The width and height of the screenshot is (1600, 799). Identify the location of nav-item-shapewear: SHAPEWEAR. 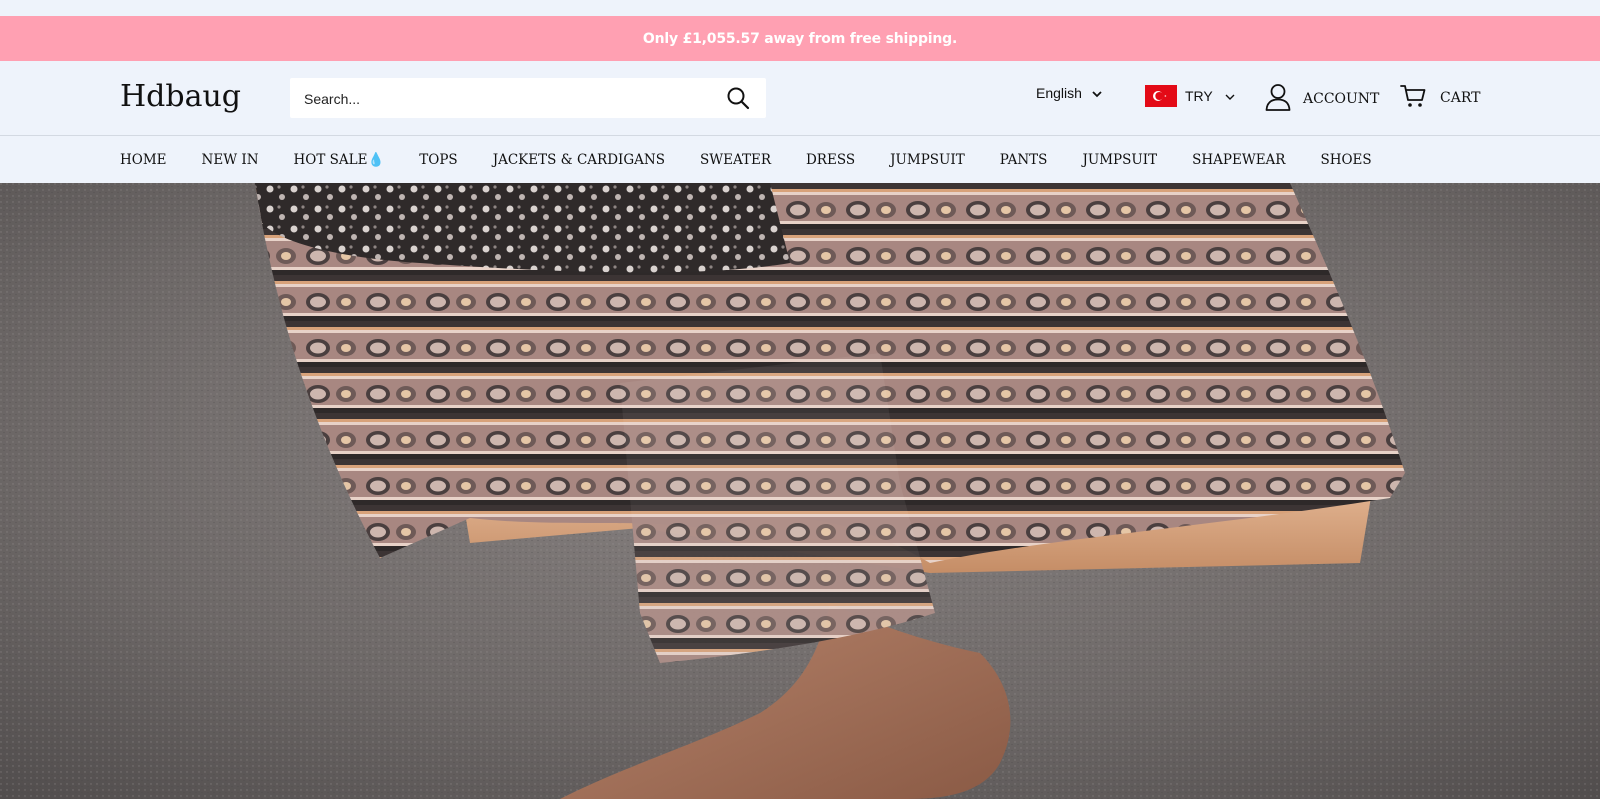
(1238, 160).